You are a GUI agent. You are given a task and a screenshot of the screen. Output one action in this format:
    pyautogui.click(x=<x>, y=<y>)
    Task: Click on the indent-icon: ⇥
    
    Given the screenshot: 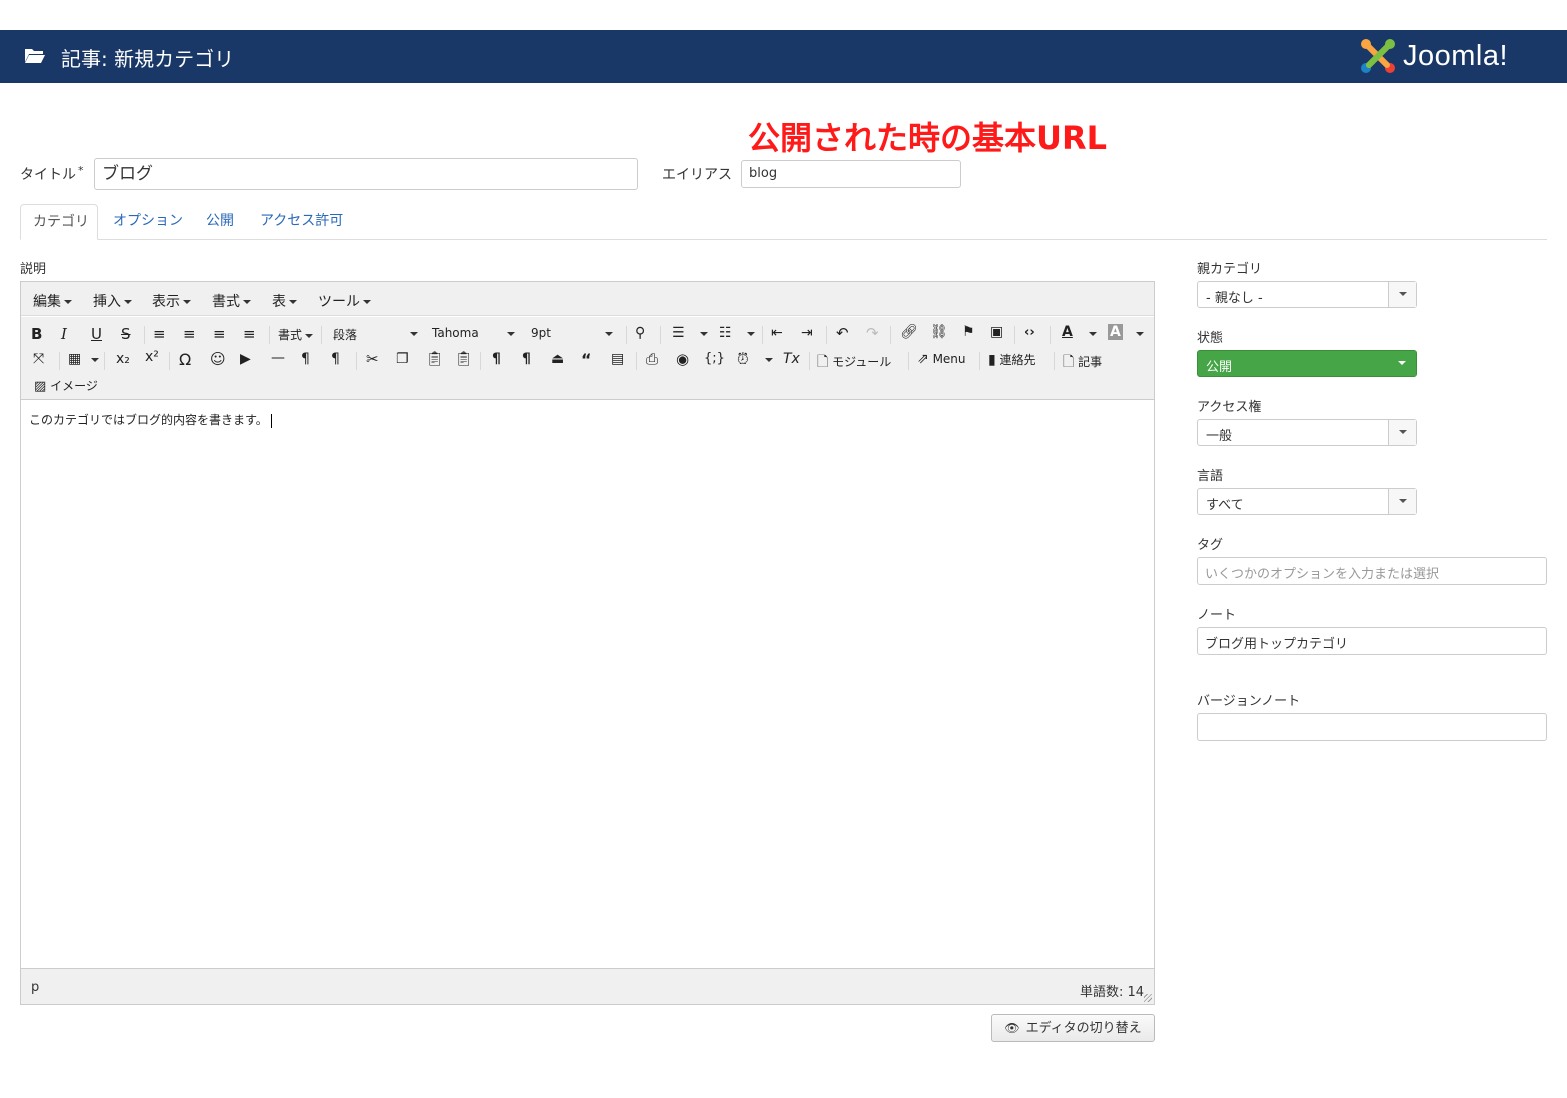 What is the action you would take?
    pyautogui.click(x=807, y=333)
    